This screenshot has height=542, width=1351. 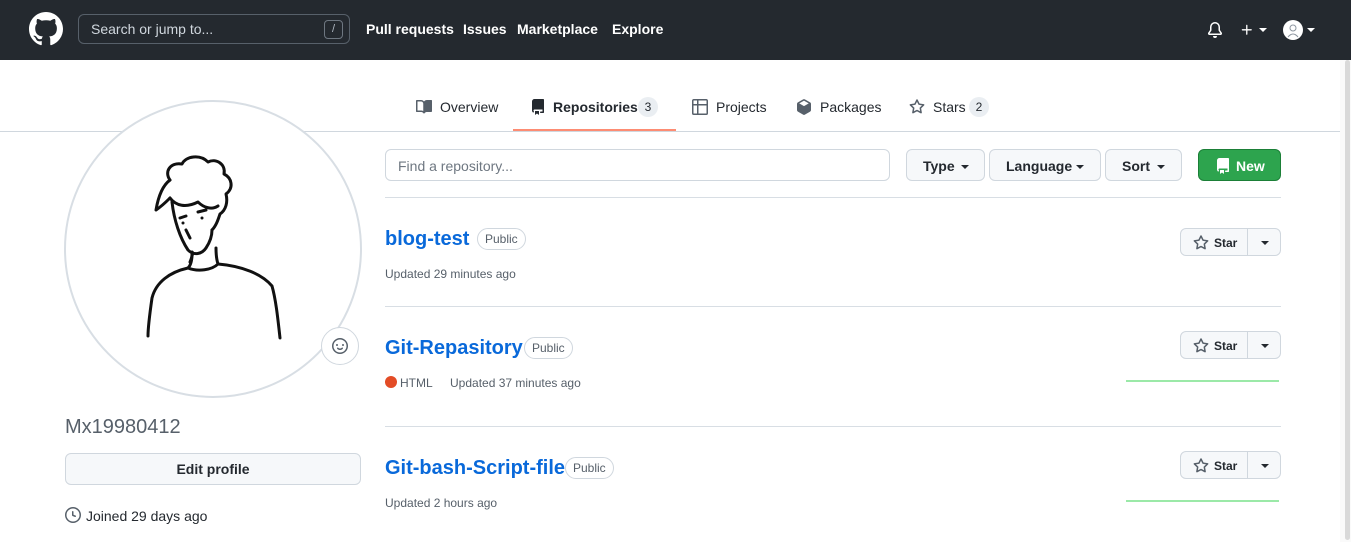 I want to click on language-filter-button: Language, so click(x=1045, y=165).